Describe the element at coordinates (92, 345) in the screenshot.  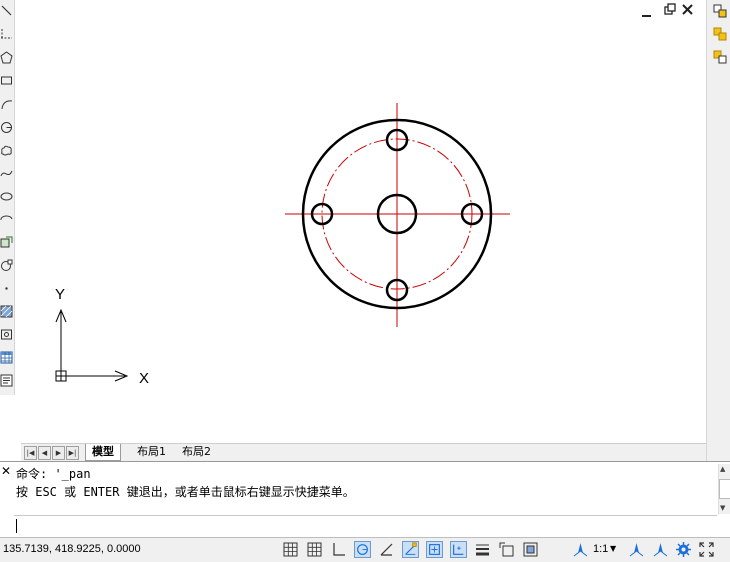
I see `ucs-icon` at that location.